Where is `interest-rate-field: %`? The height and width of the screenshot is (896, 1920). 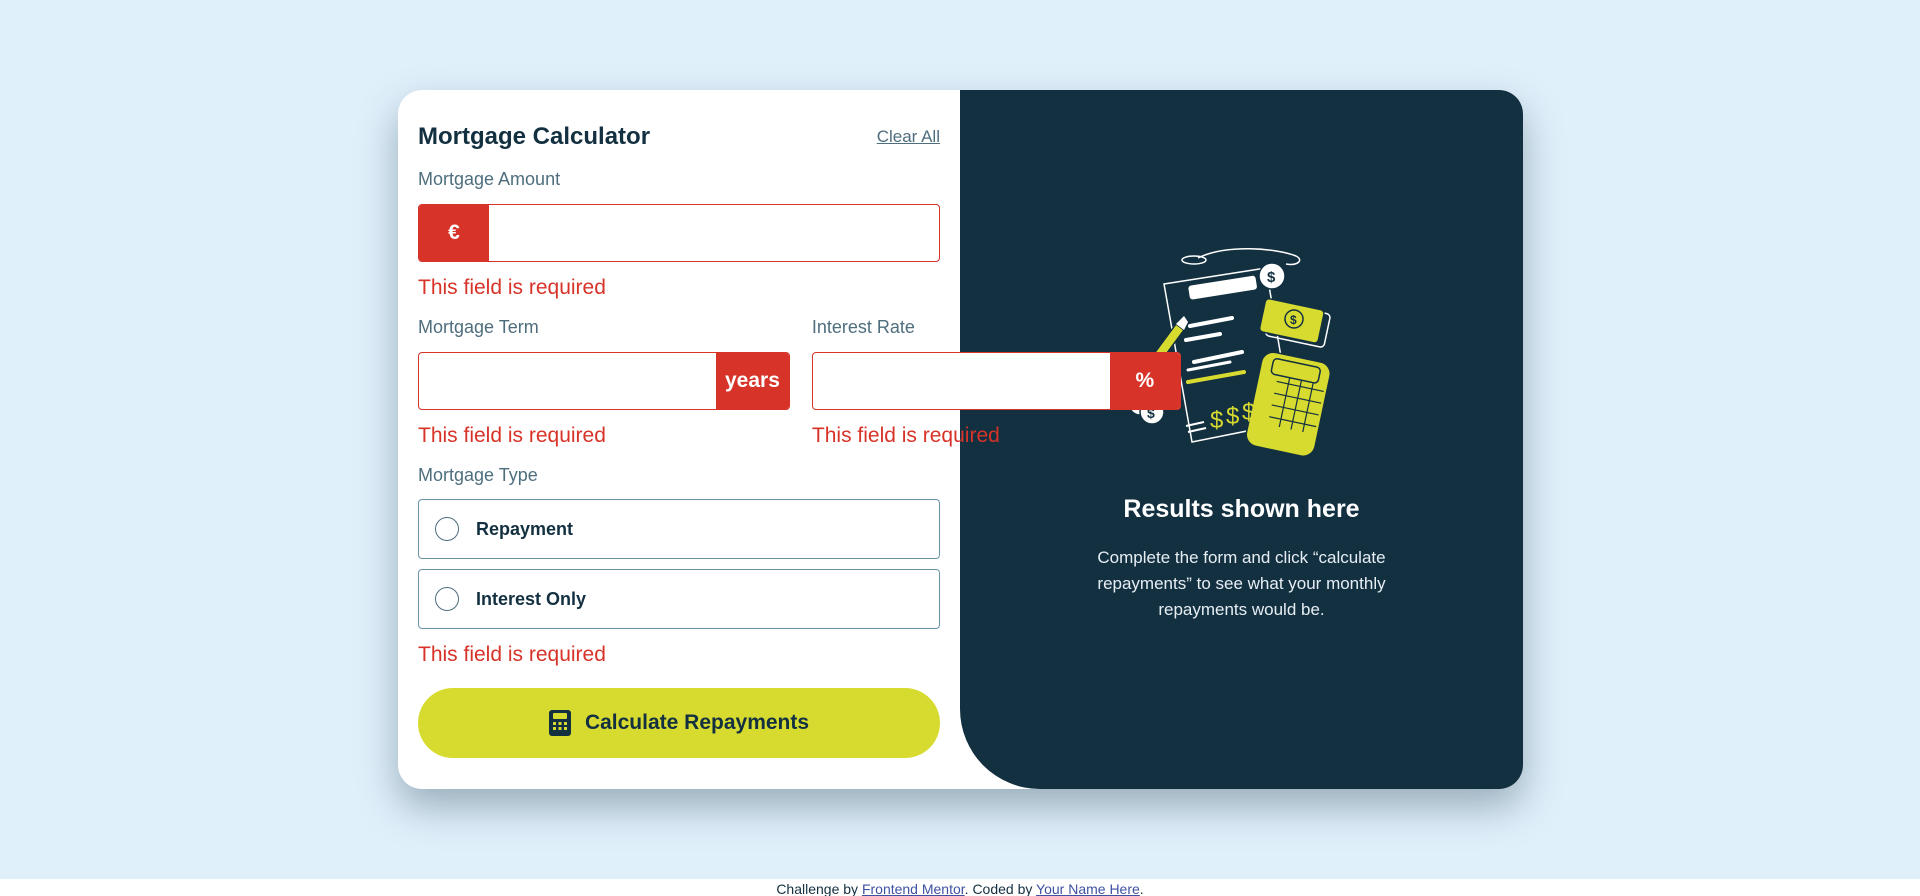
interest-rate-field: % is located at coordinates (996, 381).